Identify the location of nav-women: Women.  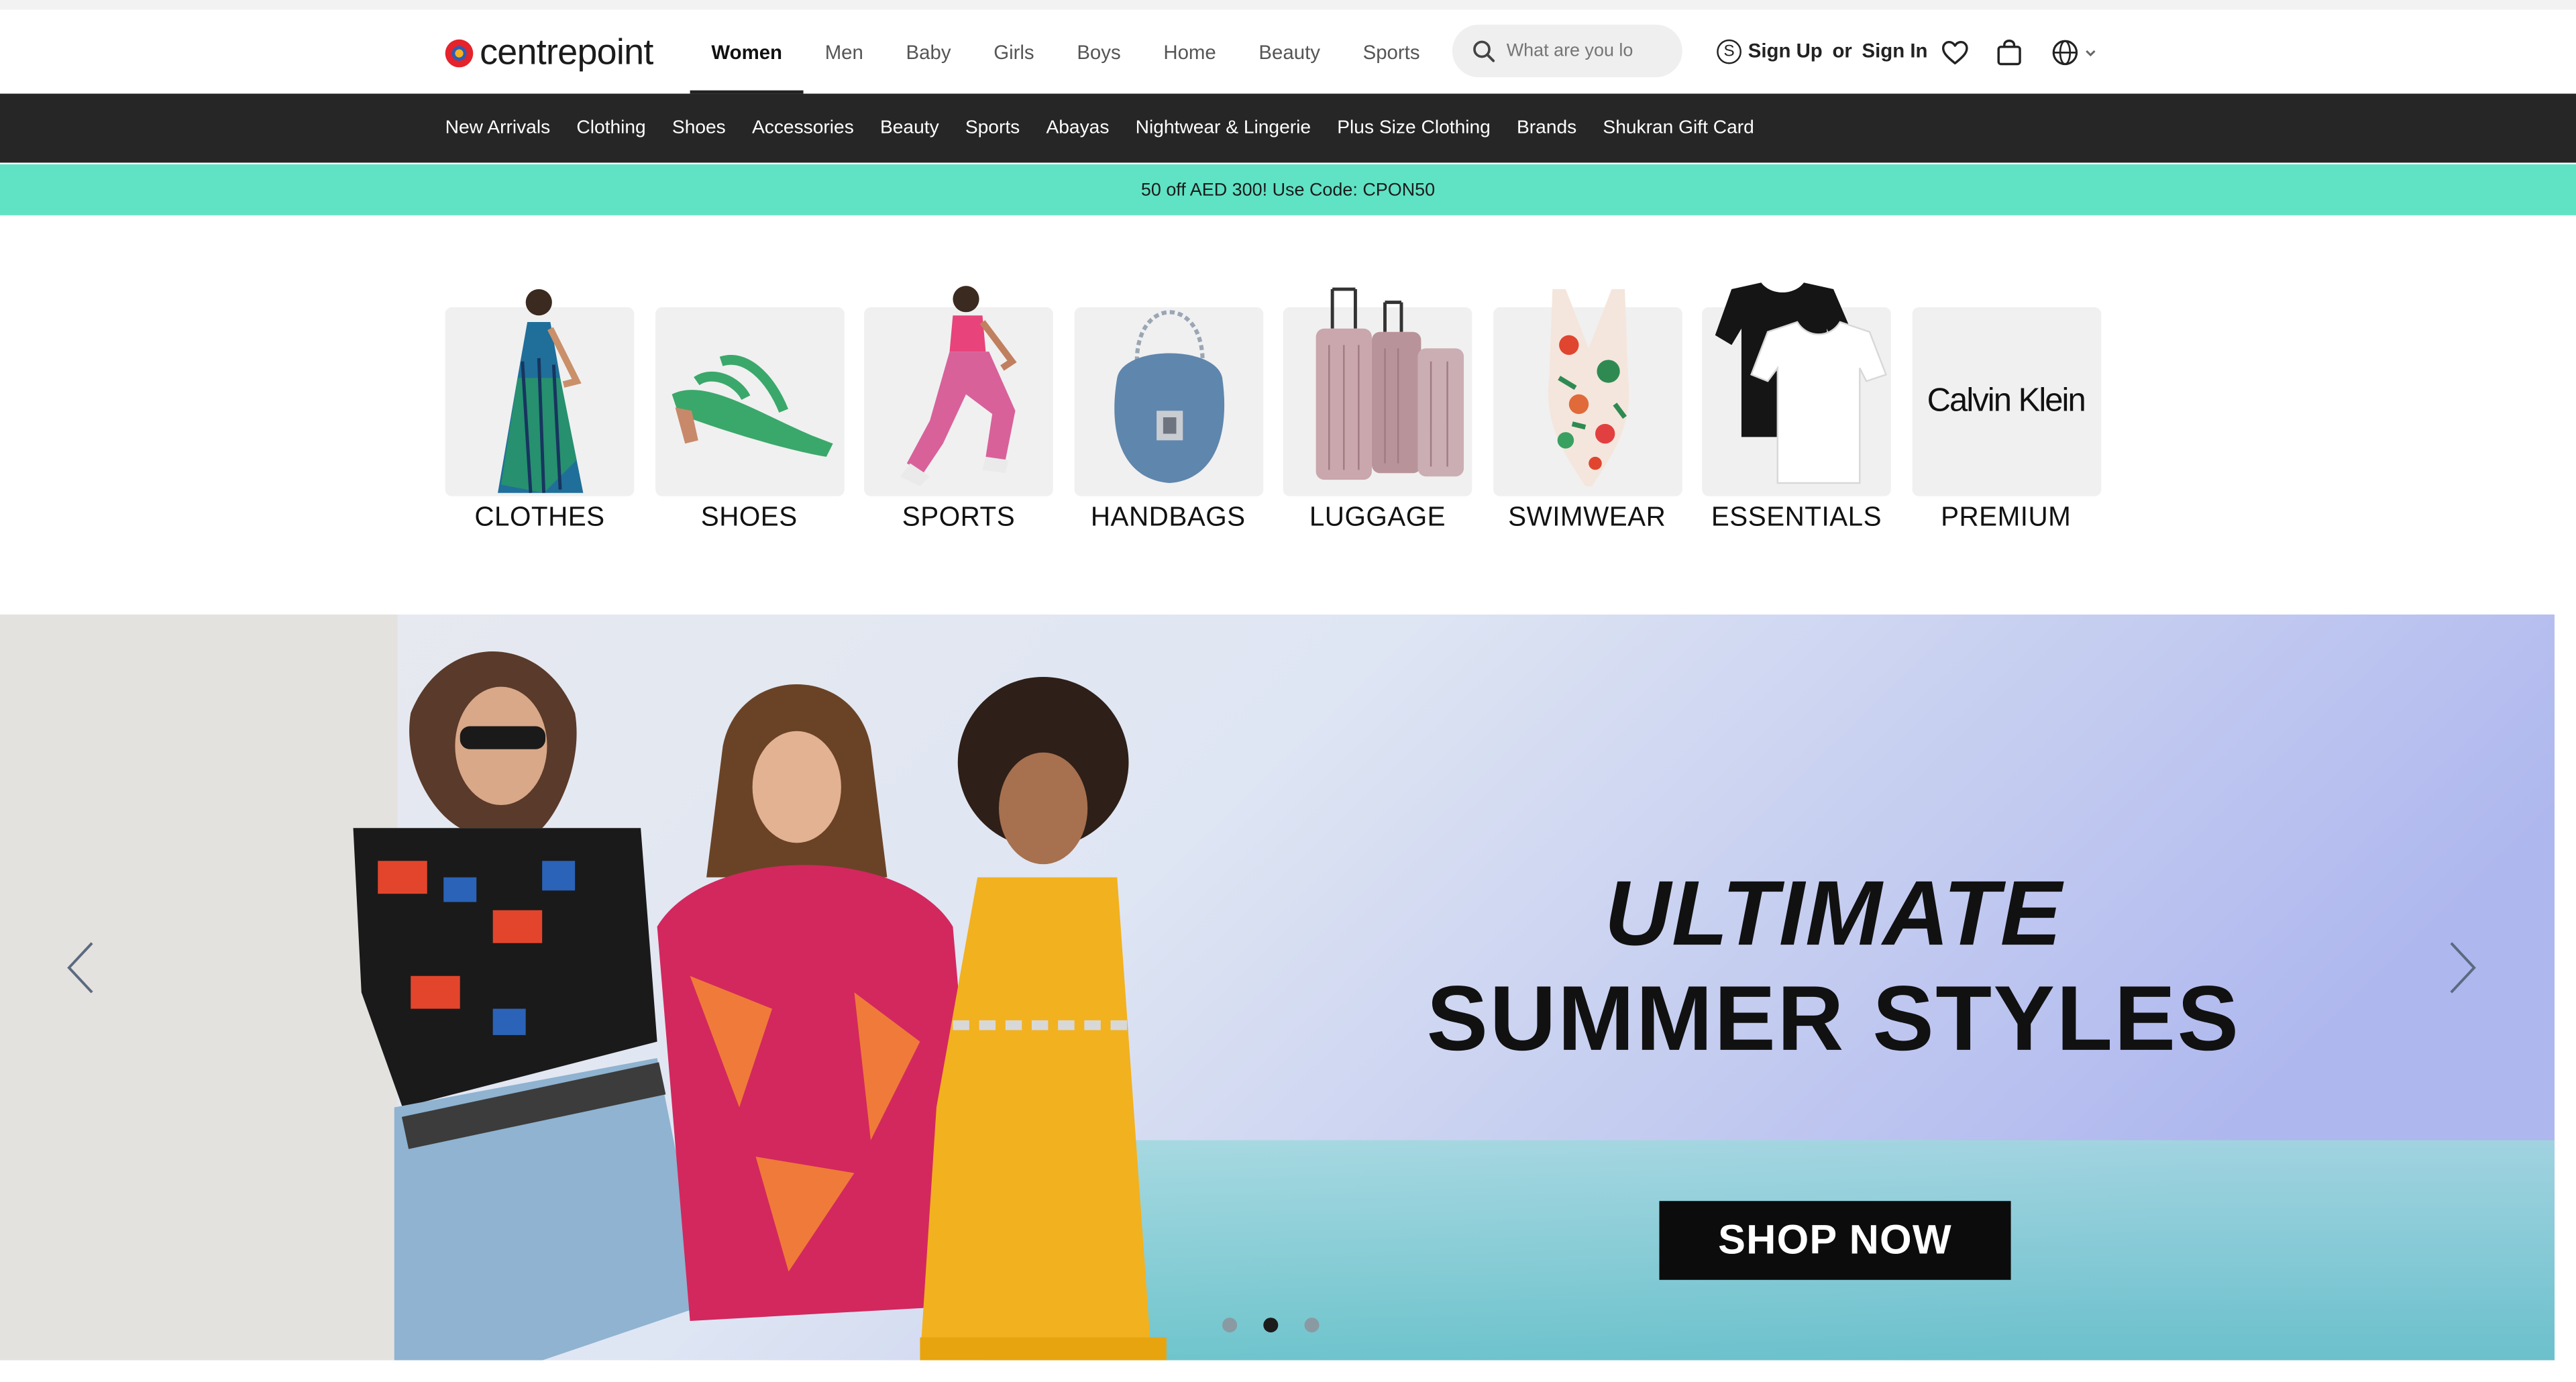
(747, 52).